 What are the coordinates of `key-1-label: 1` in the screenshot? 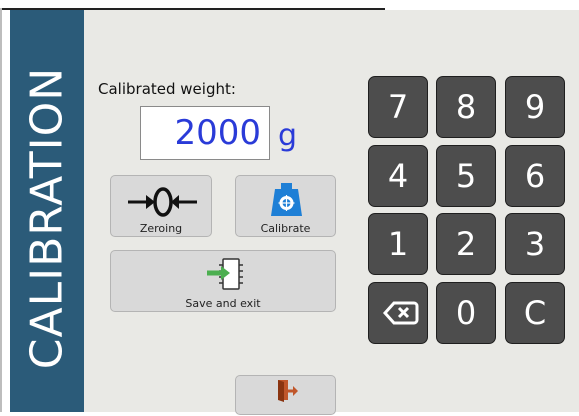 It's located at (398, 244).